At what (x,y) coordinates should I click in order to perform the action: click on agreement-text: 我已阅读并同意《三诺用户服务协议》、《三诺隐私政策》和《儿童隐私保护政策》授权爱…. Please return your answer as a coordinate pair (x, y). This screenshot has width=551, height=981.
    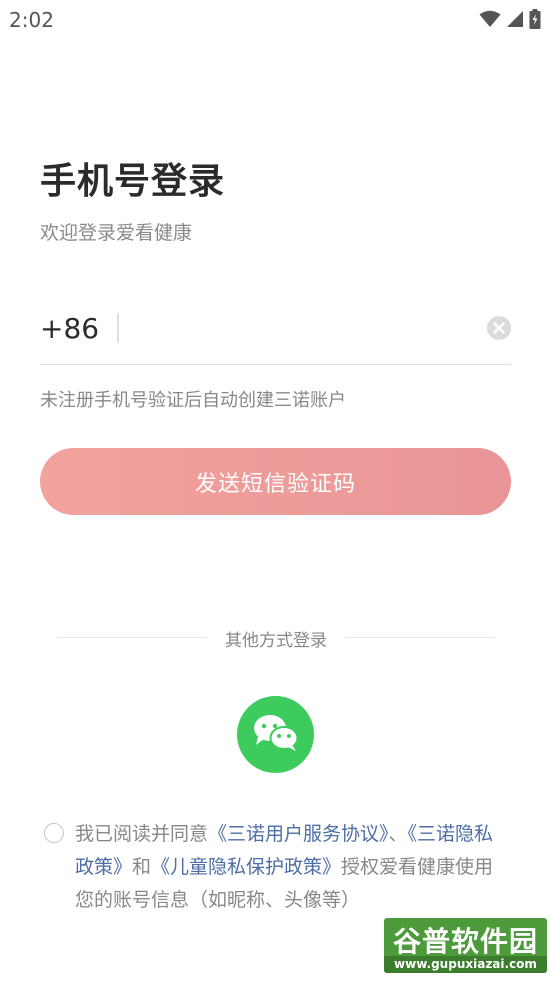
    Looking at the image, I should click on (289, 867).